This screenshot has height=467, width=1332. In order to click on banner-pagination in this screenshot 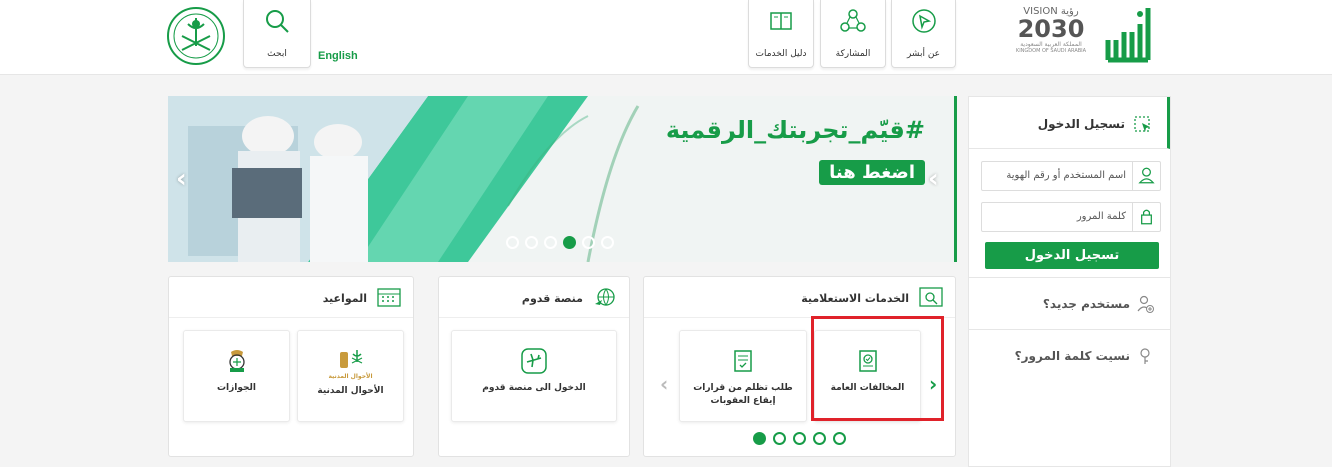, I will do `click(560, 242)`.